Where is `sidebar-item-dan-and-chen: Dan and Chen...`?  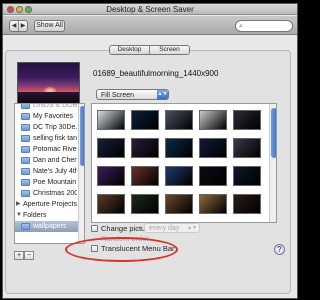 sidebar-item-dan-and-chen: Dan and Chen... is located at coordinates (46, 160).